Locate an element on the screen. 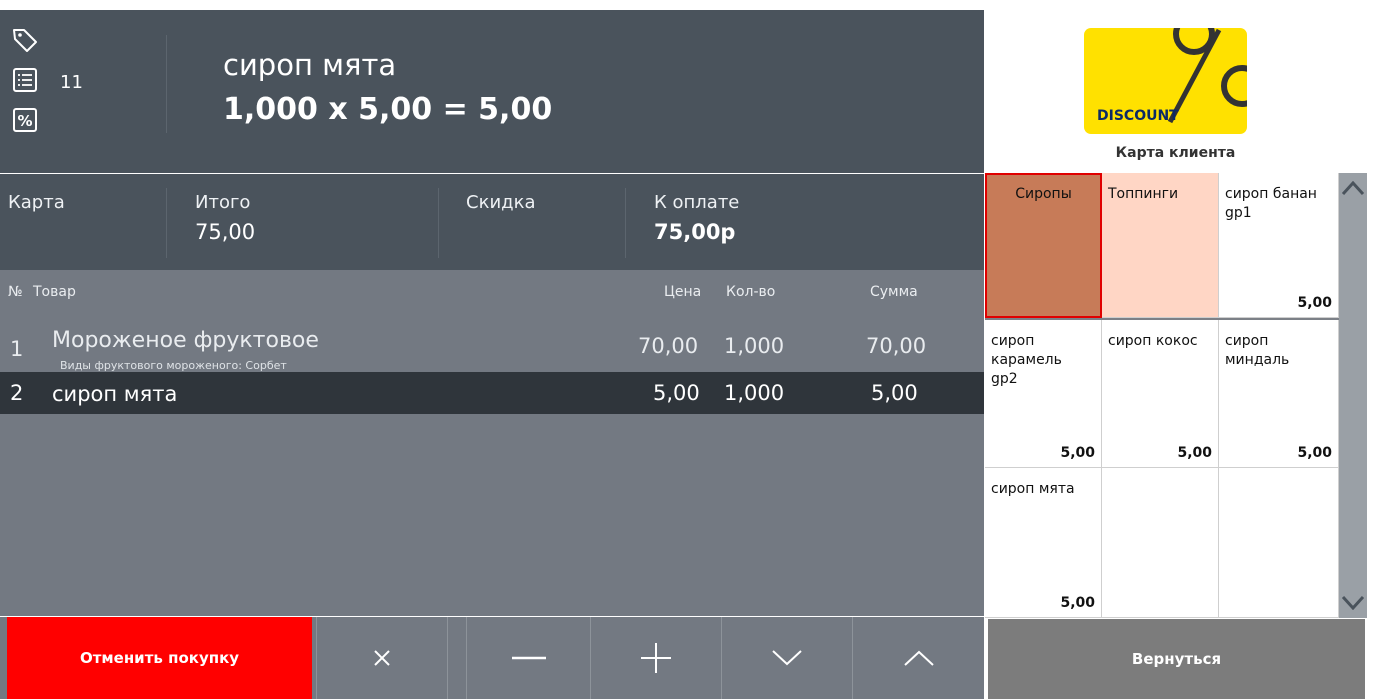 The image size is (1373, 699). decrease-qty-button is located at coordinates (528, 658).